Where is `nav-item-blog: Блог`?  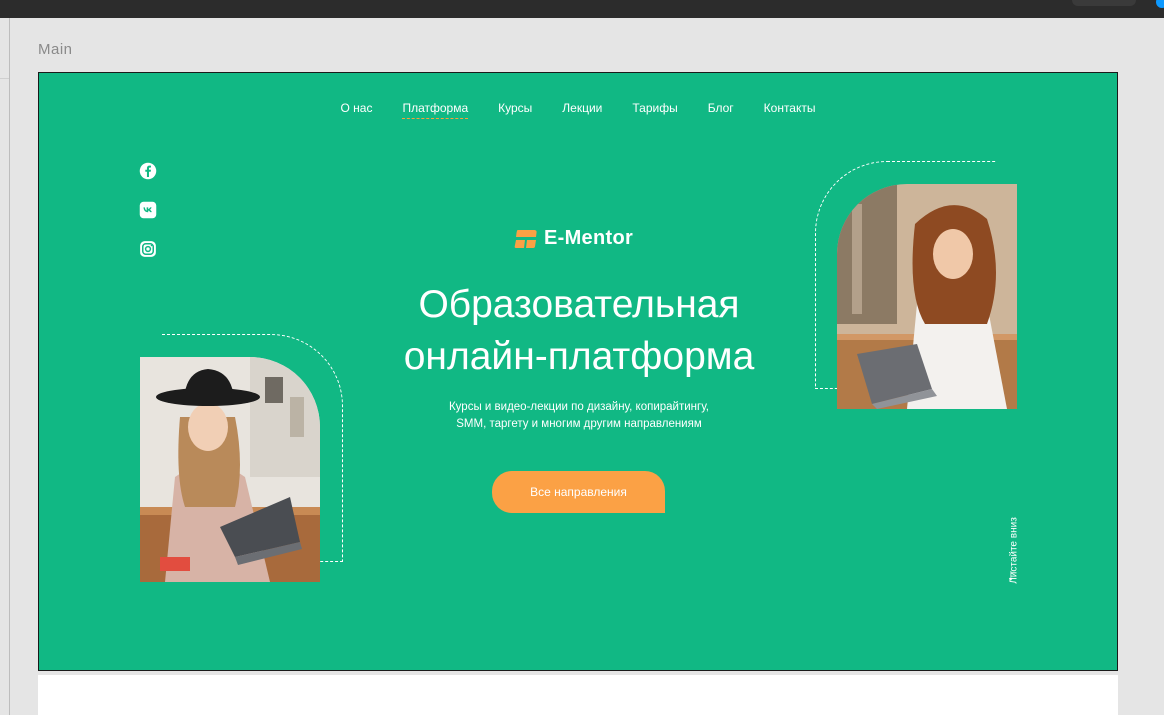 nav-item-blog: Блог is located at coordinates (721, 110).